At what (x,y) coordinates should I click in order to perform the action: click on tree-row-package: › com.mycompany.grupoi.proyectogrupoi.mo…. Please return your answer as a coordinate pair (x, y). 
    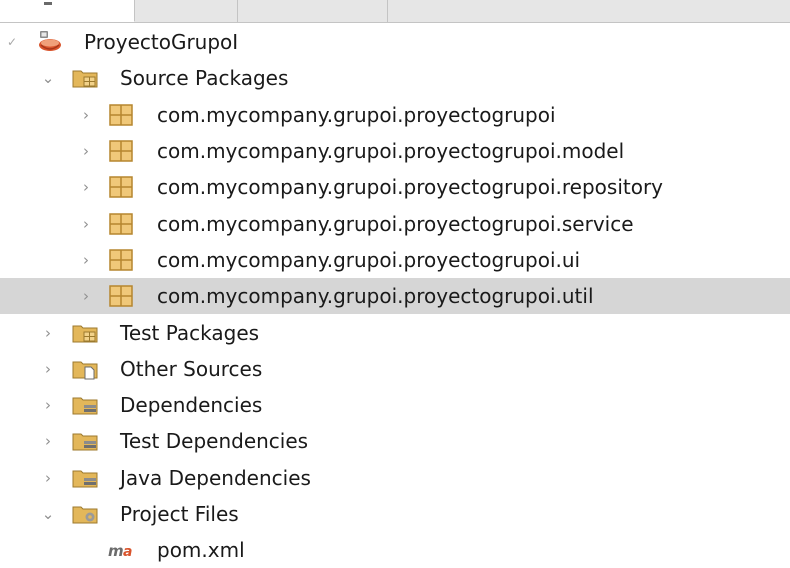
    Looking at the image, I should click on (395, 151).